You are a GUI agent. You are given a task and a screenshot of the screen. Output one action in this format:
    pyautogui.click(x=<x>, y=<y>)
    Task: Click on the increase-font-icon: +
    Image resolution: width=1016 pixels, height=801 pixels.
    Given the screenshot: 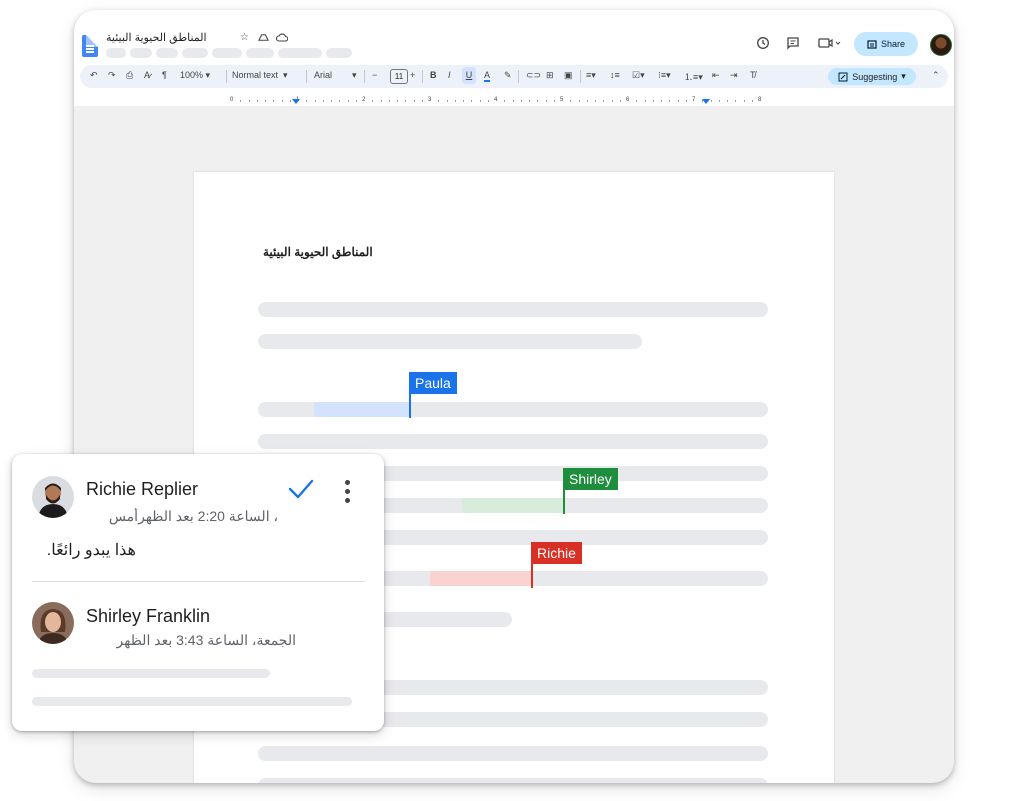 What is the action you would take?
    pyautogui.click(x=412, y=75)
    